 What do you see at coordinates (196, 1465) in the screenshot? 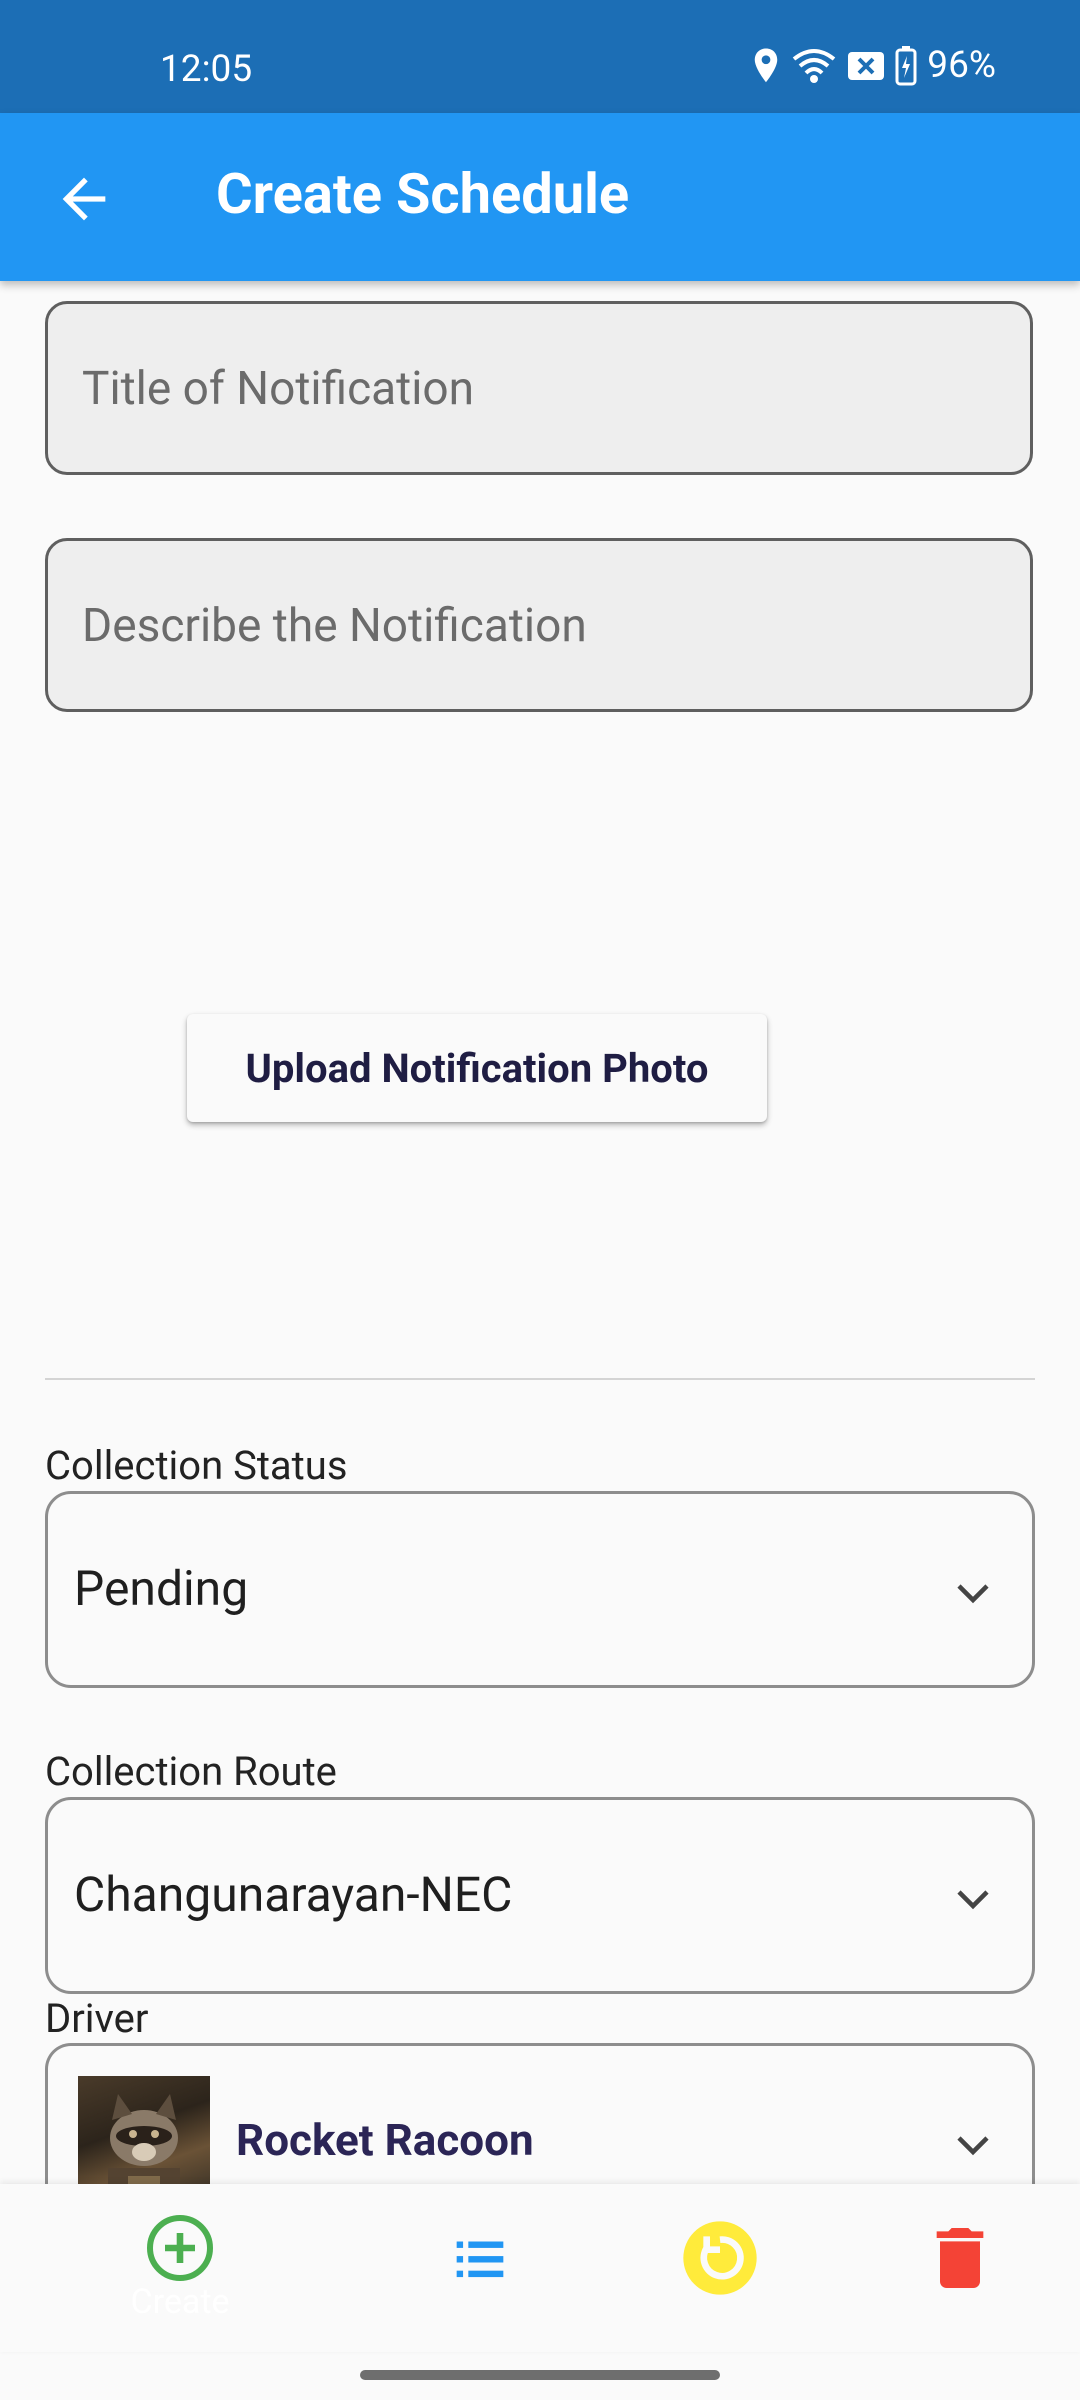
I see `collection-status-label: Collection Status` at bounding box center [196, 1465].